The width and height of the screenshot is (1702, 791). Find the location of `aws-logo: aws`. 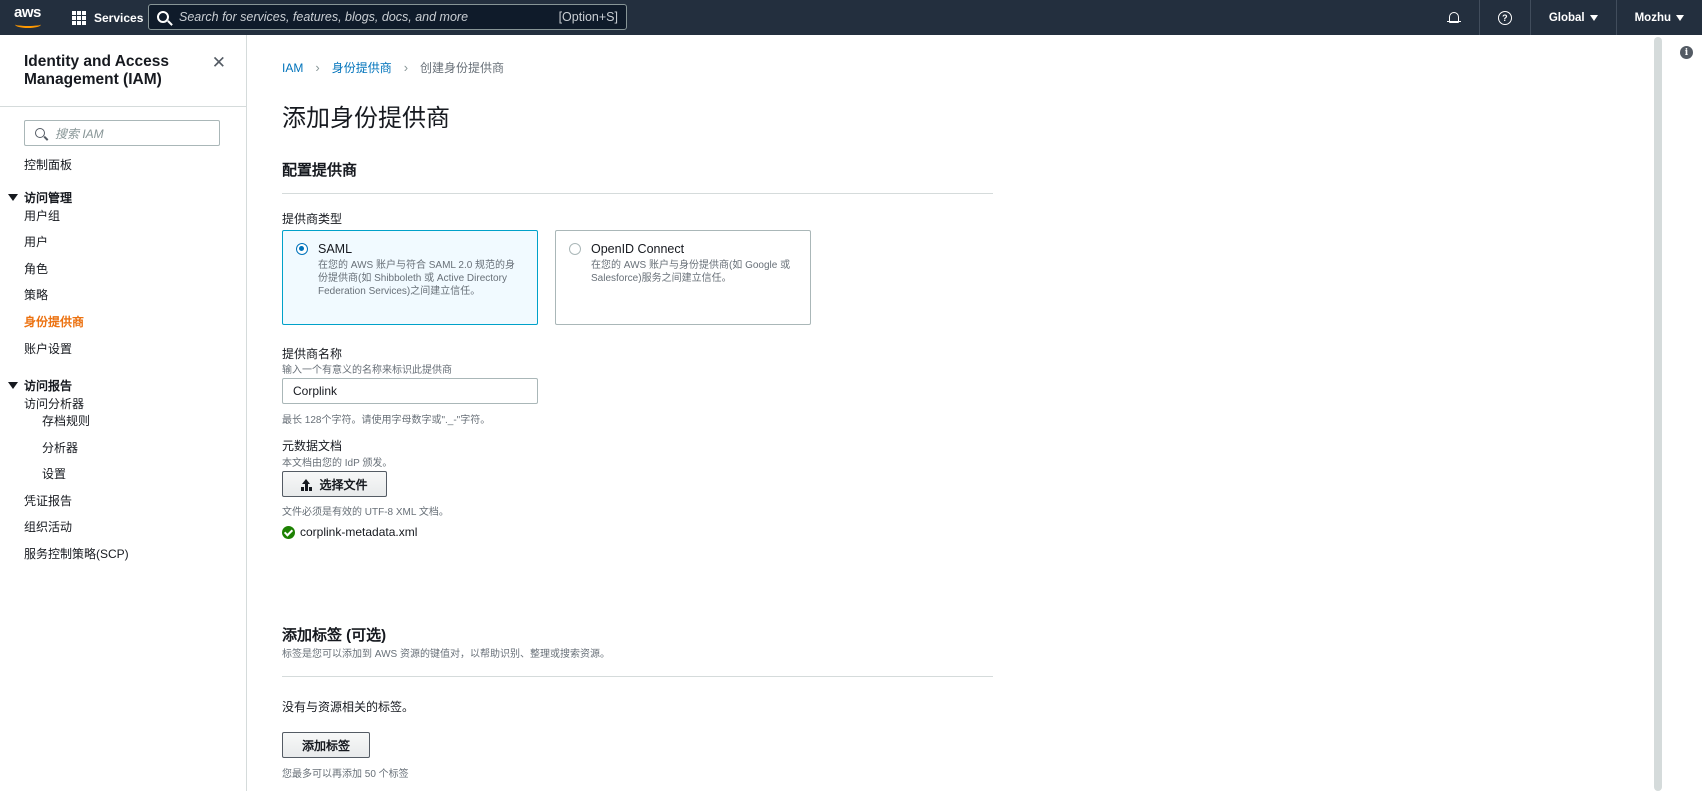

aws-logo: aws is located at coordinates (30, 18).